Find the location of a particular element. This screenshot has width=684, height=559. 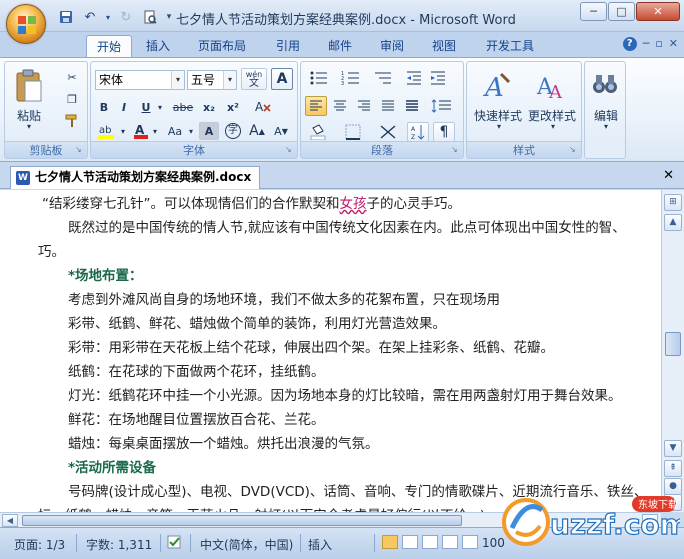

tab-page-layout: 页面布局 is located at coordinates (222, 46).